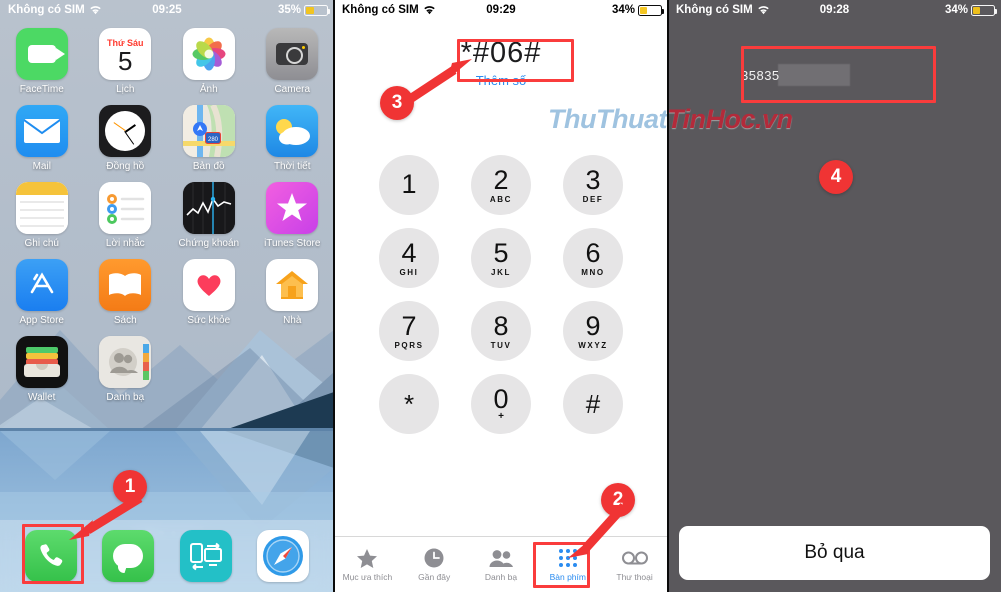  What do you see at coordinates (42, 215) in the screenshot?
I see `app-notes: Ghi chú` at bounding box center [42, 215].